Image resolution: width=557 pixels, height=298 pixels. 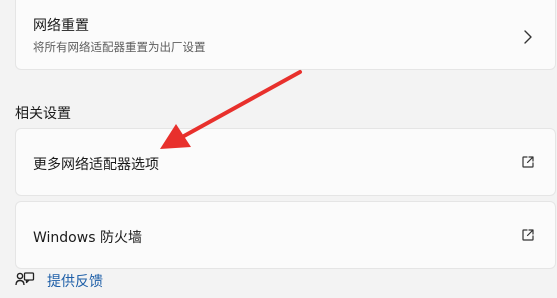 I want to click on chevron-right-icon, so click(x=528, y=37).